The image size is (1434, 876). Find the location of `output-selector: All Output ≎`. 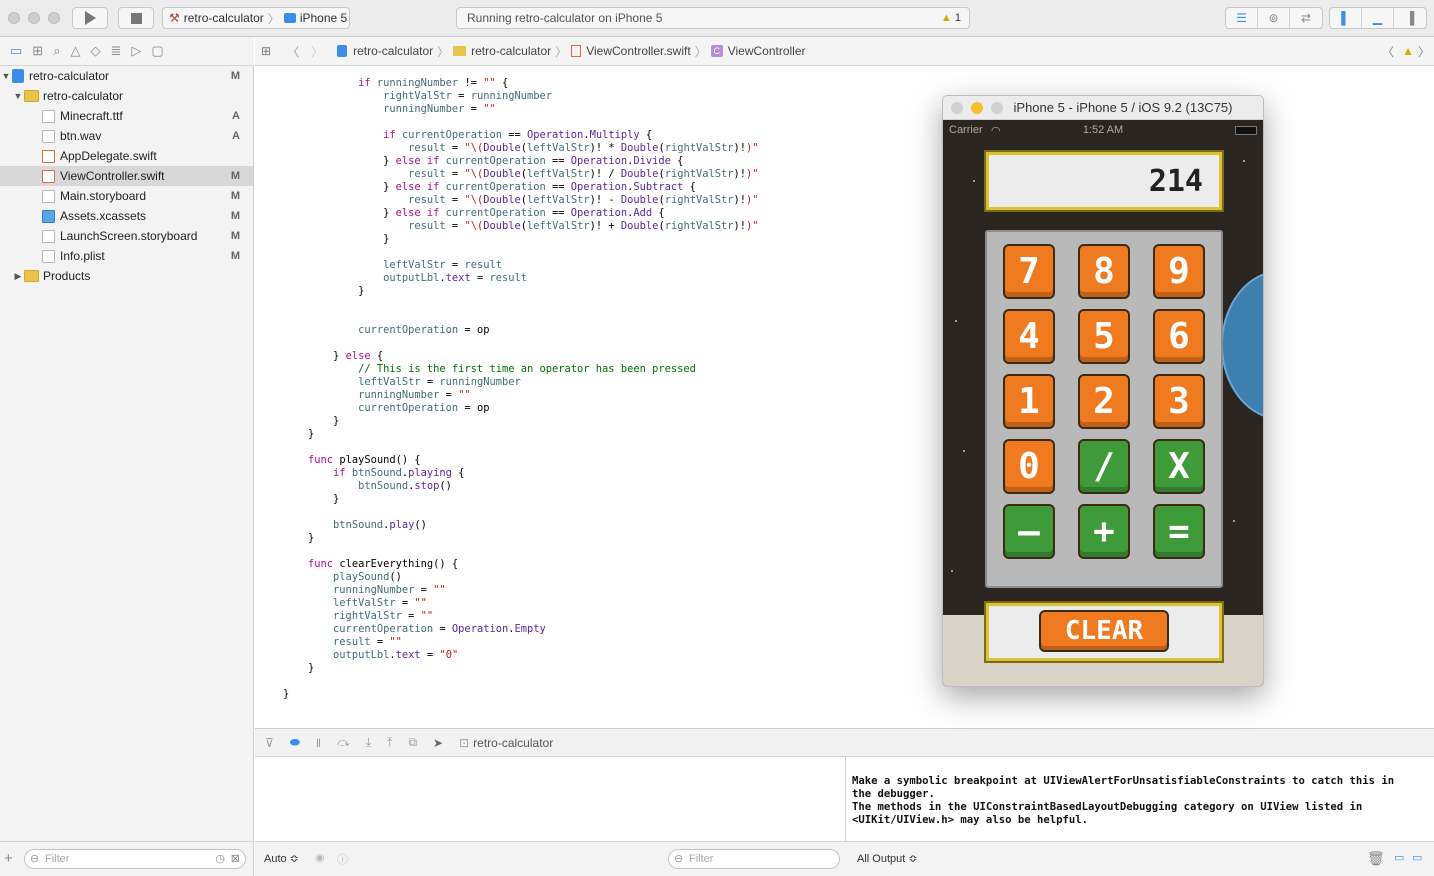

output-selector: All Output ≎ is located at coordinates (887, 858).